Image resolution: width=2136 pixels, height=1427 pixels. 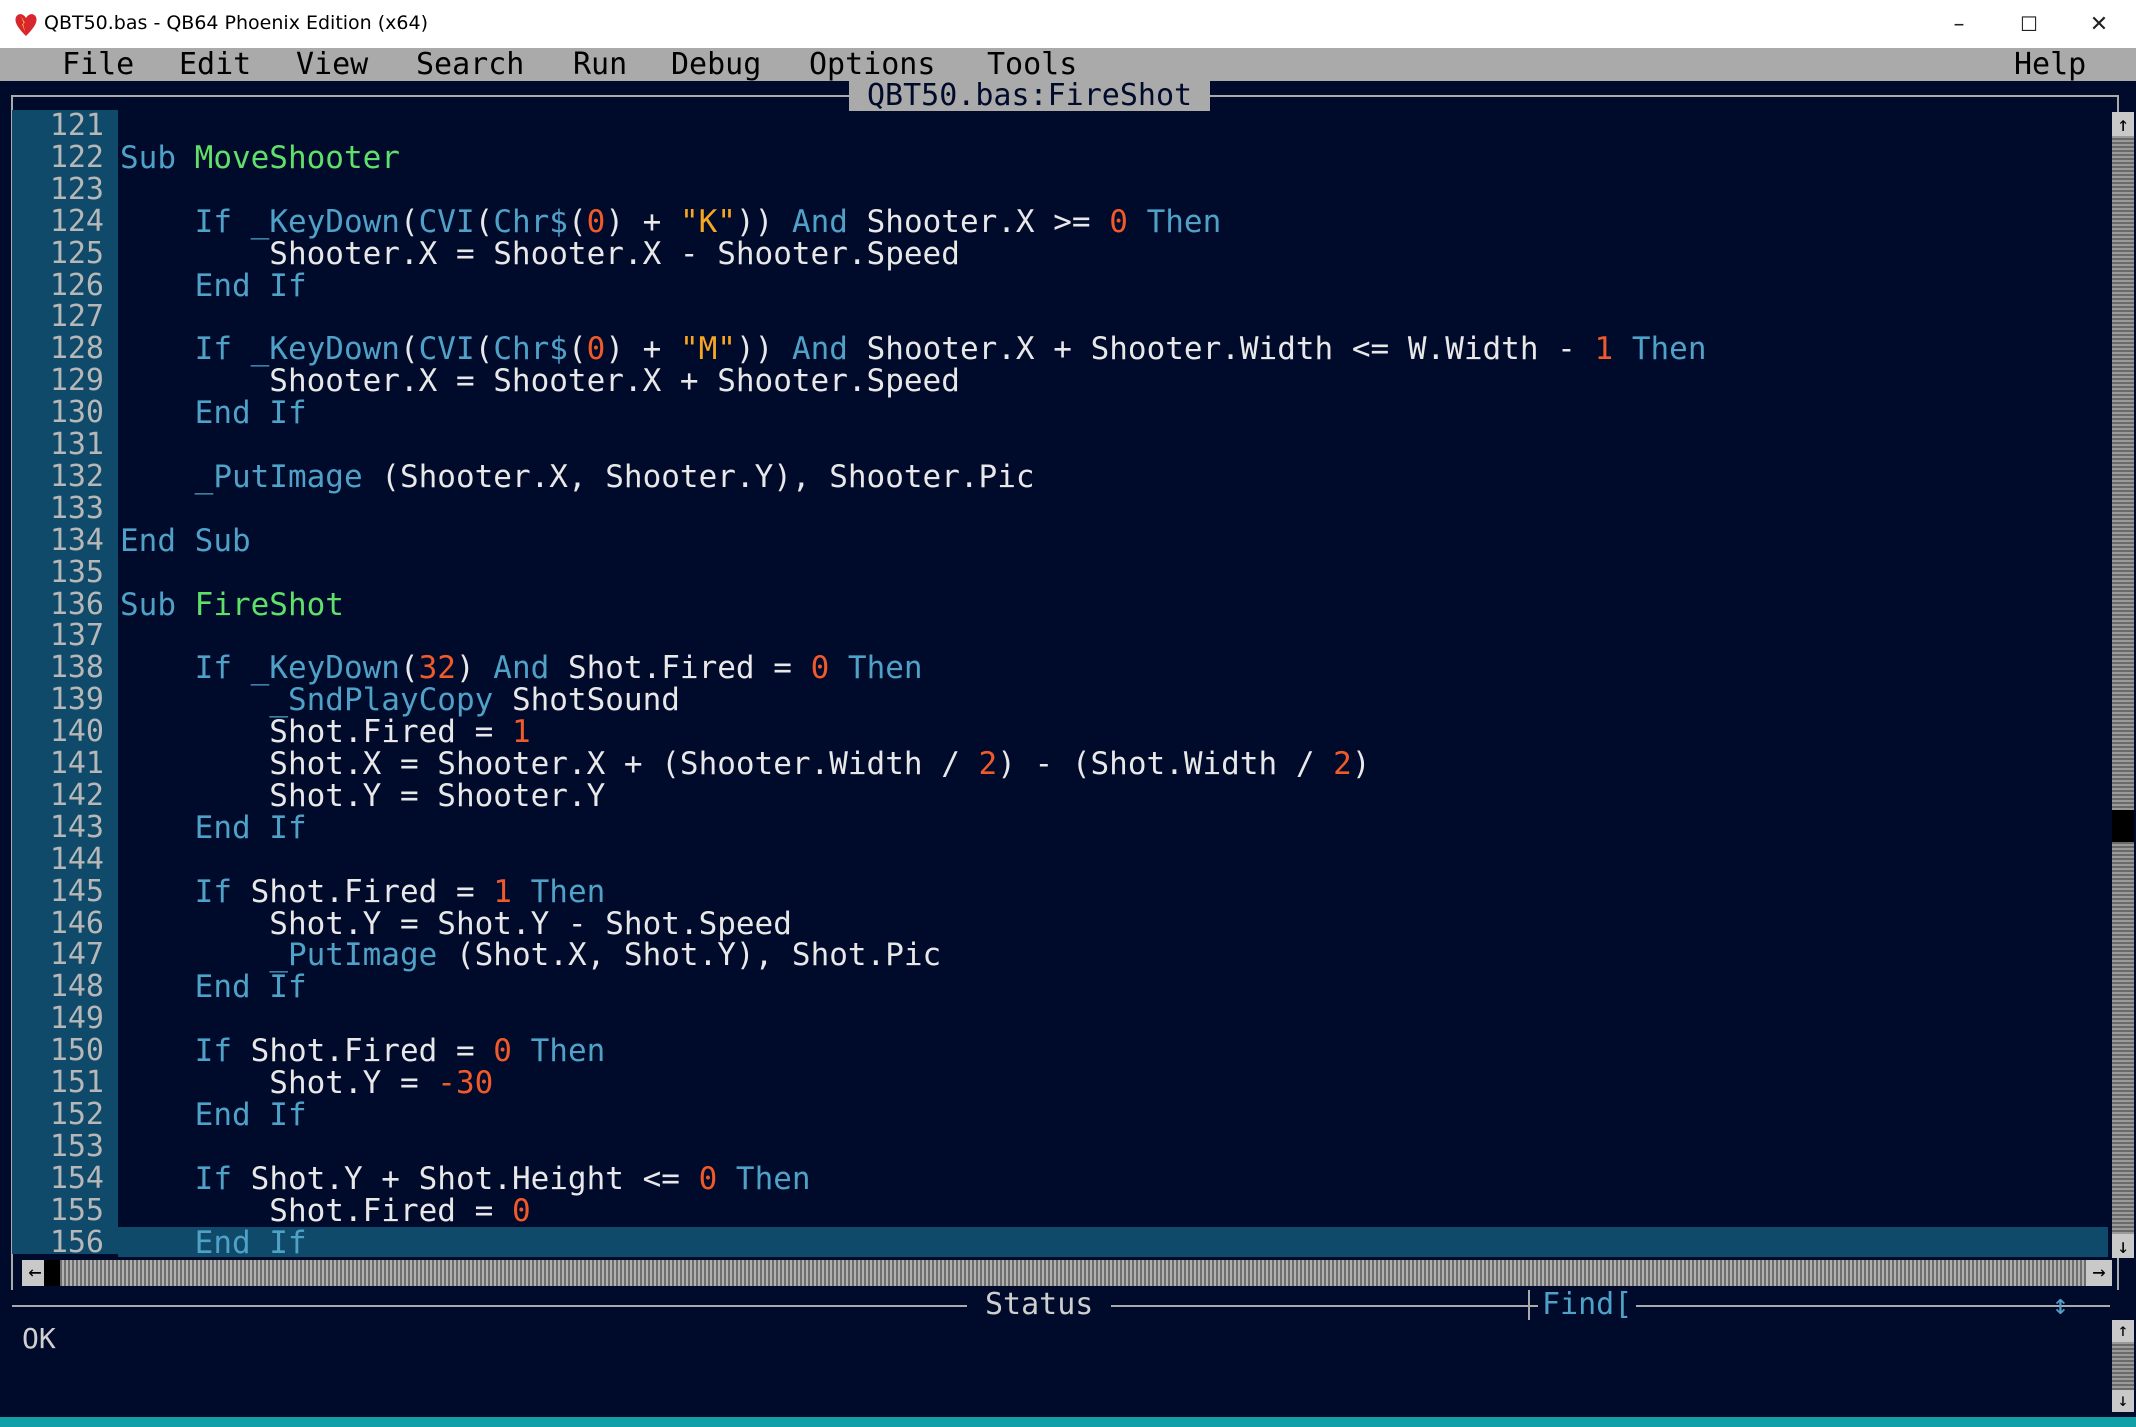 What do you see at coordinates (530, 955) in the screenshot?
I see `code-line: _PutImage (Shot.X, Shot.Y), Shot.Pic` at bounding box center [530, 955].